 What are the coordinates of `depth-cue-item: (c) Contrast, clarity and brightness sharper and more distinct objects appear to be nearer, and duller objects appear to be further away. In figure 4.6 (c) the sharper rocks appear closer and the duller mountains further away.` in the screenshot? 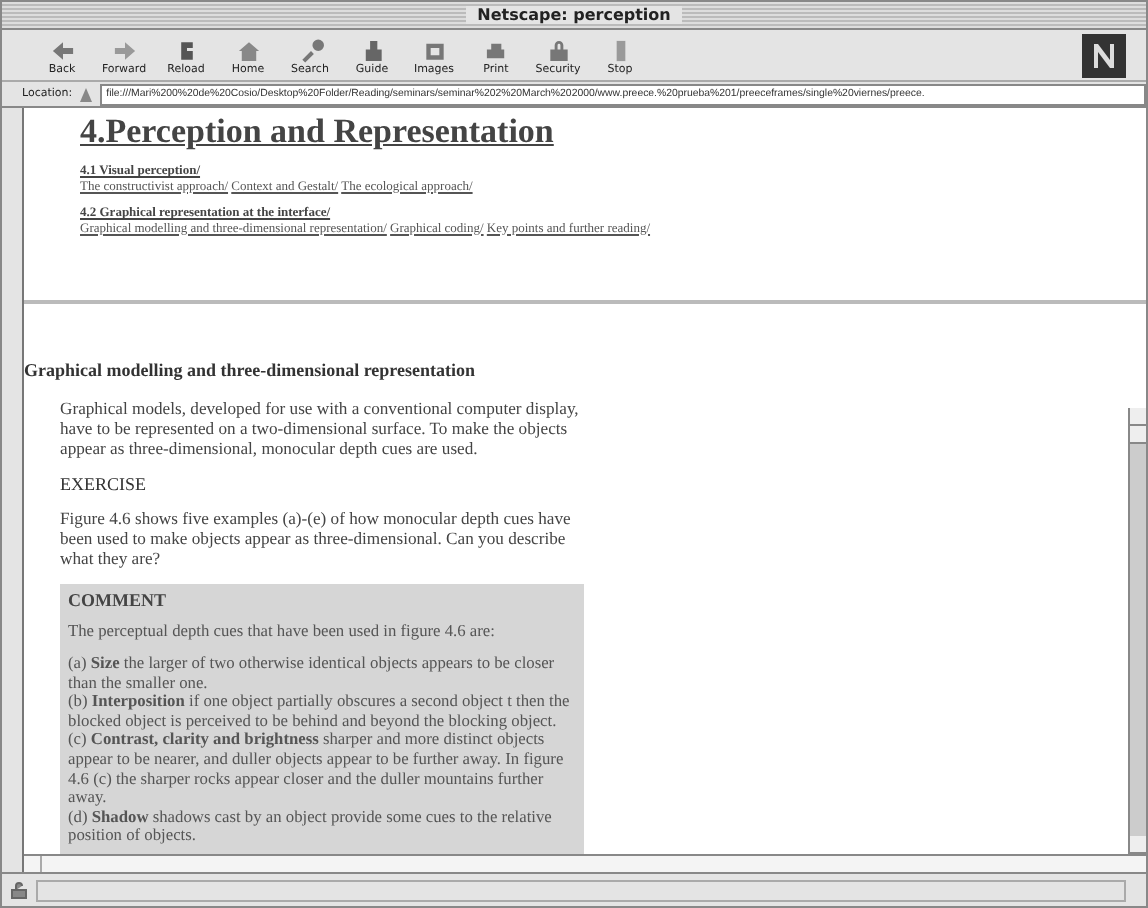 It's located at (317, 769).